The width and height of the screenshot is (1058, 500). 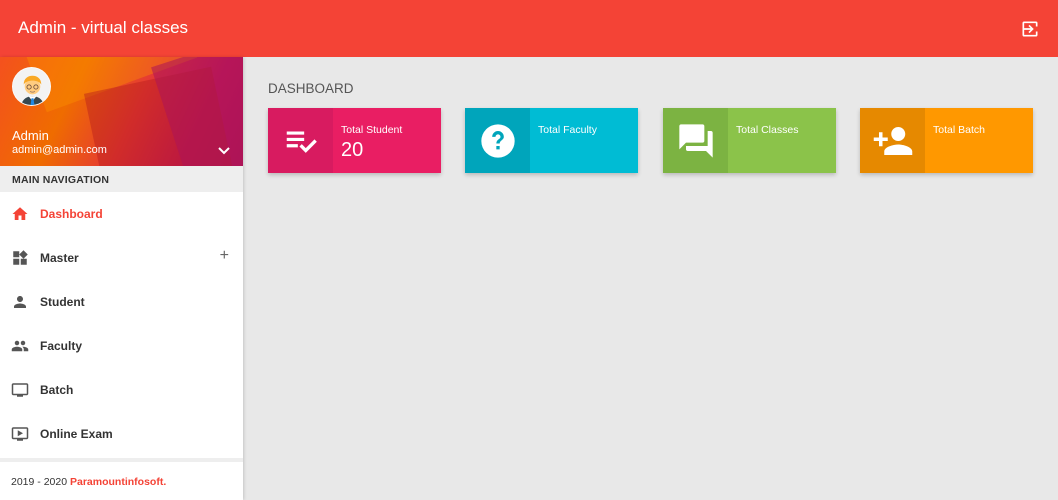 What do you see at coordinates (20, 346) in the screenshot?
I see `people-icon` at bounding box center [20, 346].